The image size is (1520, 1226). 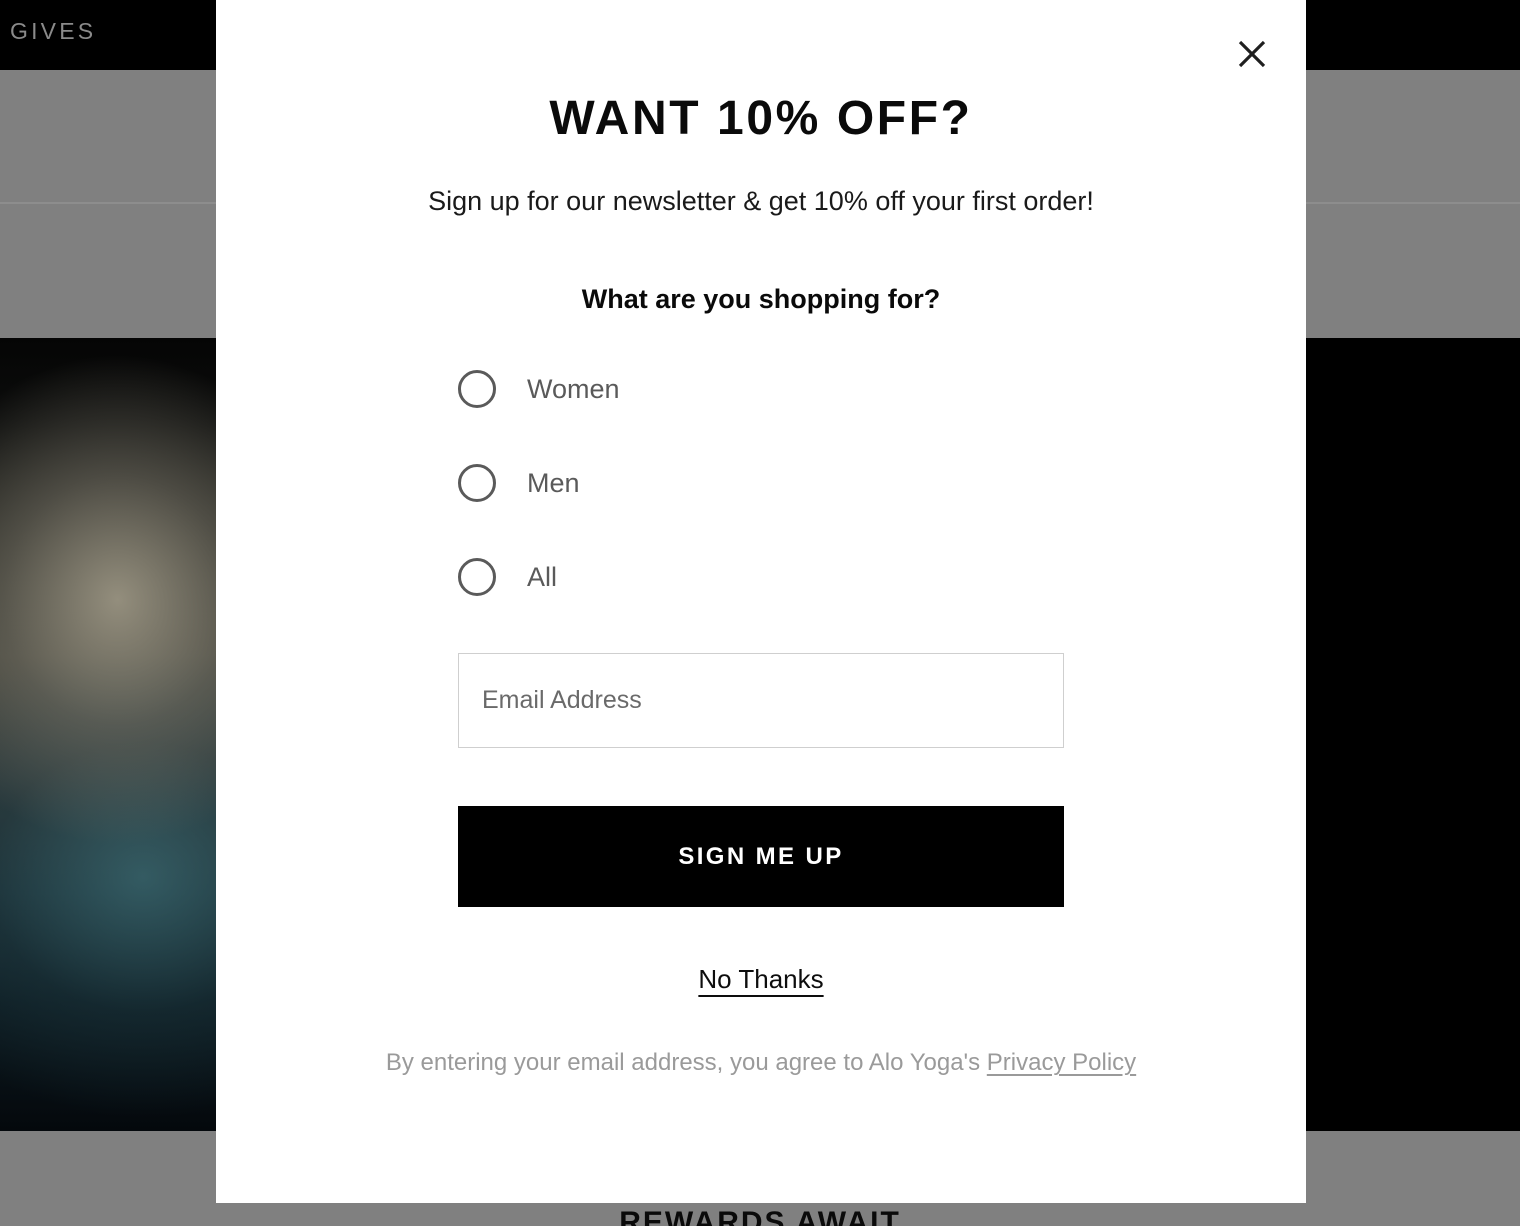 I want to click on radio-option-all: All, so click(x=761, y=577).